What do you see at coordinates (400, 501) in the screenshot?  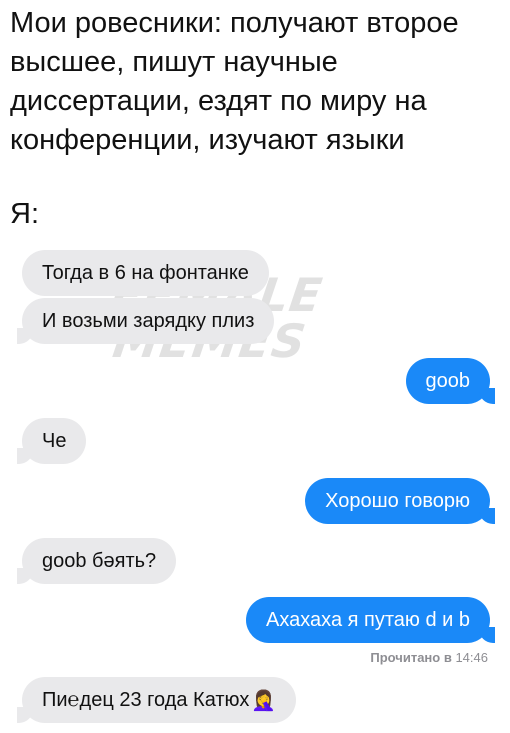 I see `message-outgoing: Хорошо говорю` at bounding box center [400, 501].